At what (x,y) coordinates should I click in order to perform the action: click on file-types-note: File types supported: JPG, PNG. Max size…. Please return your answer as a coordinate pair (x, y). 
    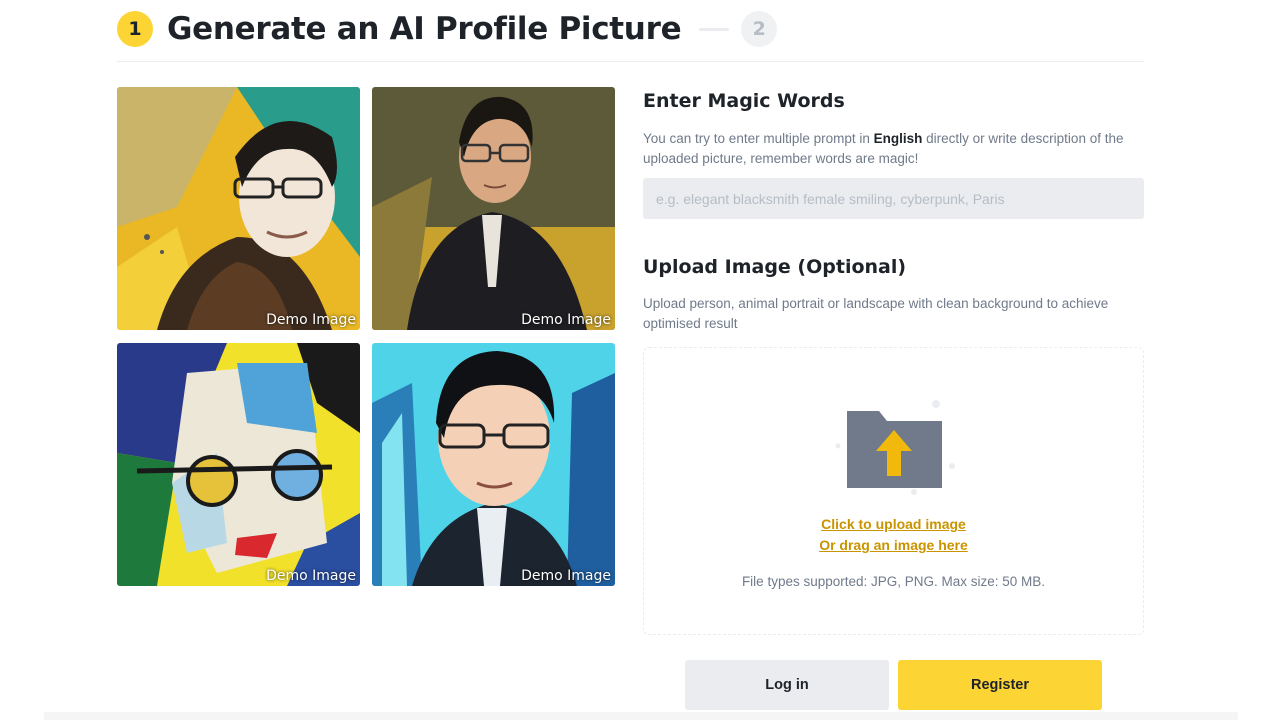
    Looking at the image, I should click on (893, 581).